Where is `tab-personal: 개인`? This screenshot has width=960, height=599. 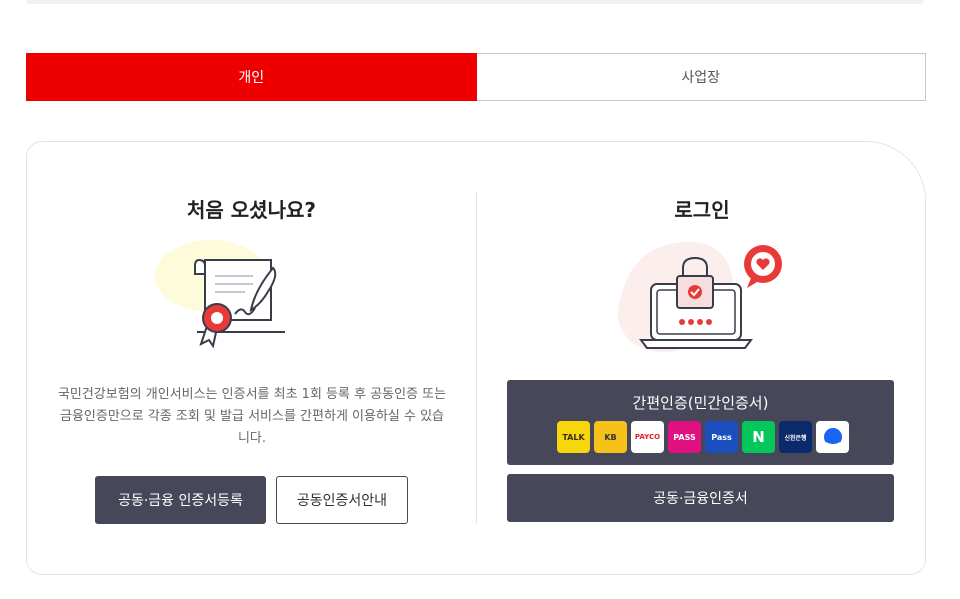 tab-personal: 개인 is located at coordinates (251, 77).